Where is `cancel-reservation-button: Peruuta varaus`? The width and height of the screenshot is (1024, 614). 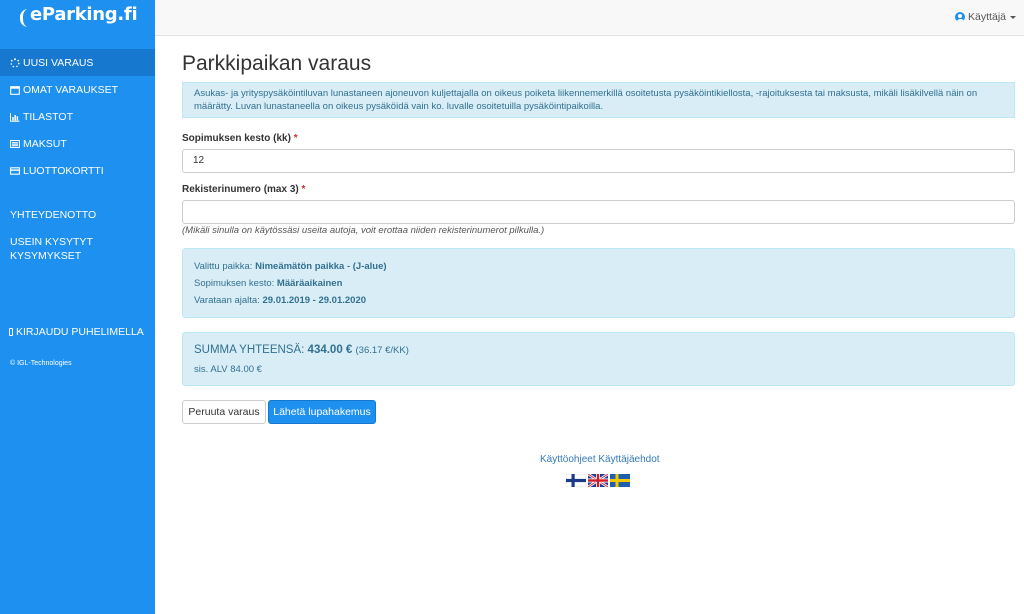 cancel-reservation-button: Peruuta varaus is located at coordinates (224, 412).